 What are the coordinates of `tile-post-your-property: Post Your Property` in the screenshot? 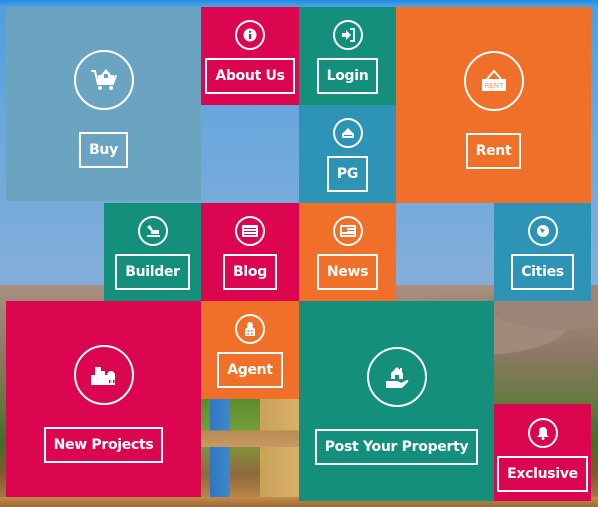 It's located at (396, 401).